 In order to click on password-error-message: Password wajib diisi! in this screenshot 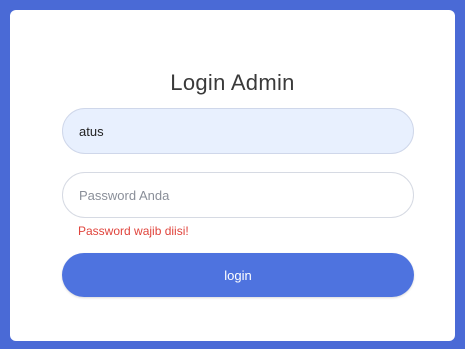, I will do `click(133, 231)`.